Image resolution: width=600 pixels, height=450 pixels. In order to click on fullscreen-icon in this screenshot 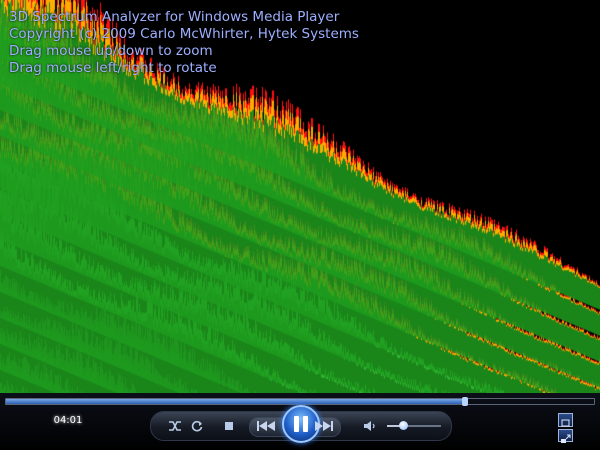, I will do `click(565, 423)`.